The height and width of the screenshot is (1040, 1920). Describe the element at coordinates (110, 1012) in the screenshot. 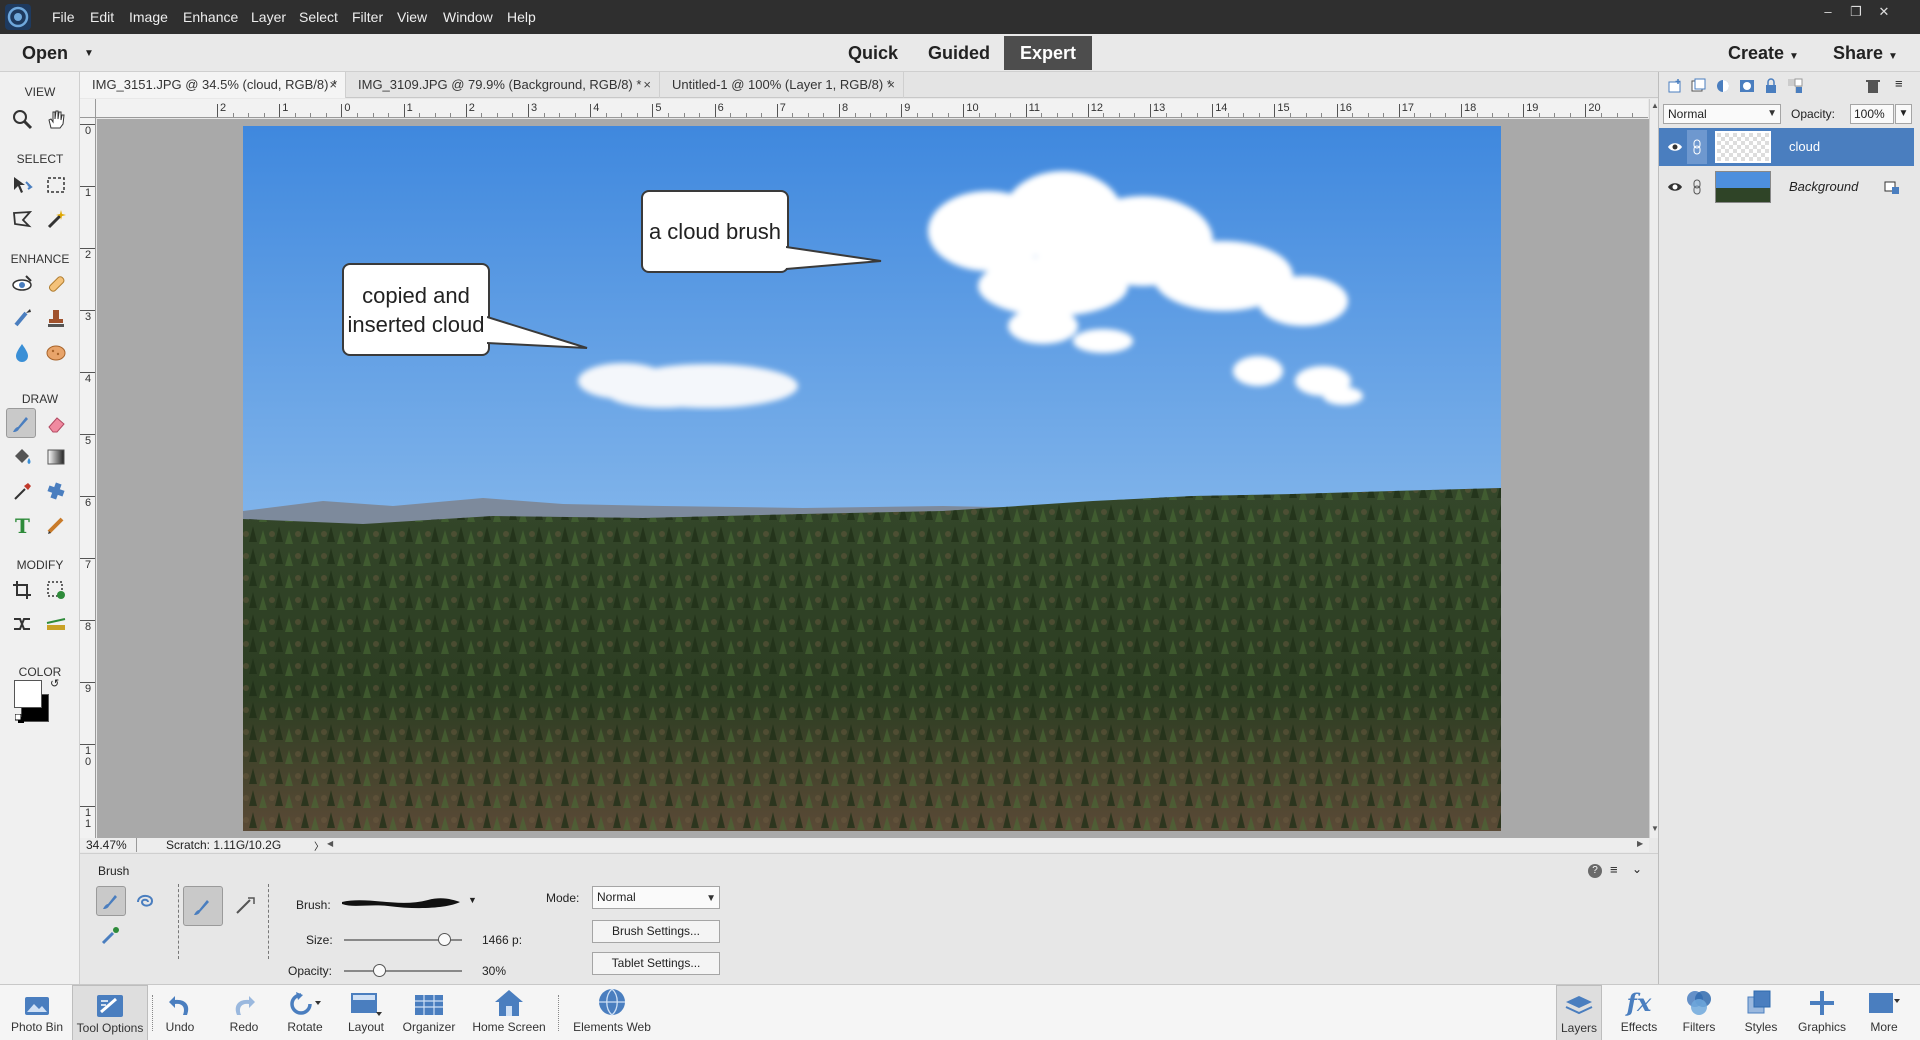

I see `tool-options-button: Tool Options` at that location.